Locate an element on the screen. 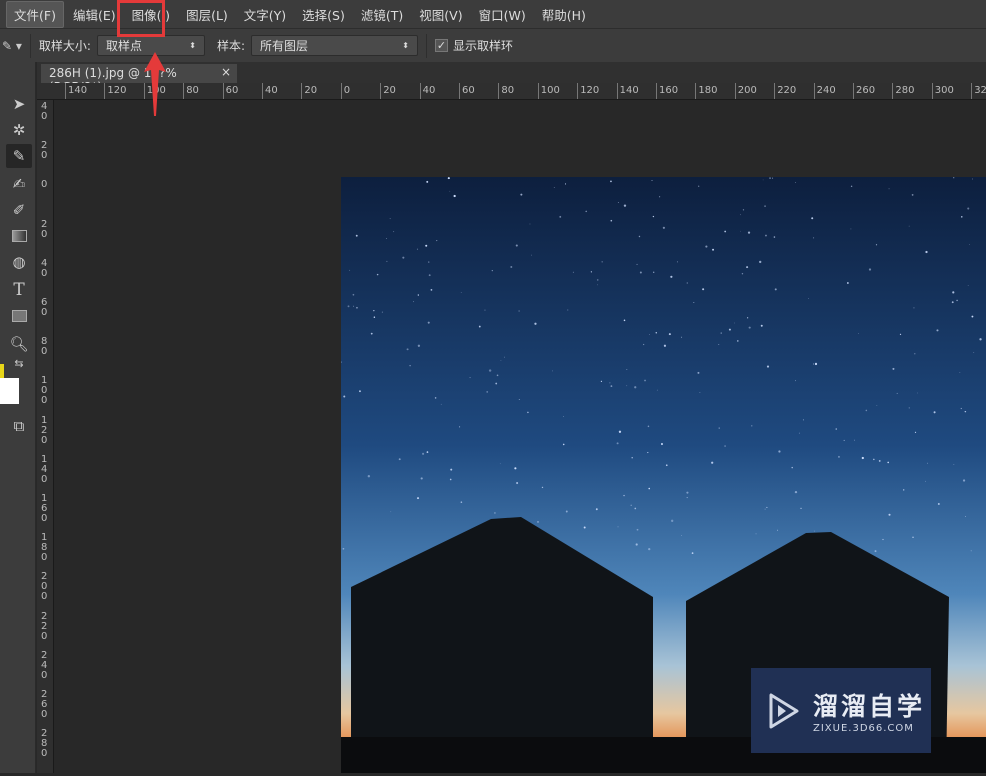 The image size is (986, 776). history-brush-tool-icon: ✐ is located at coordinates (19, 210).